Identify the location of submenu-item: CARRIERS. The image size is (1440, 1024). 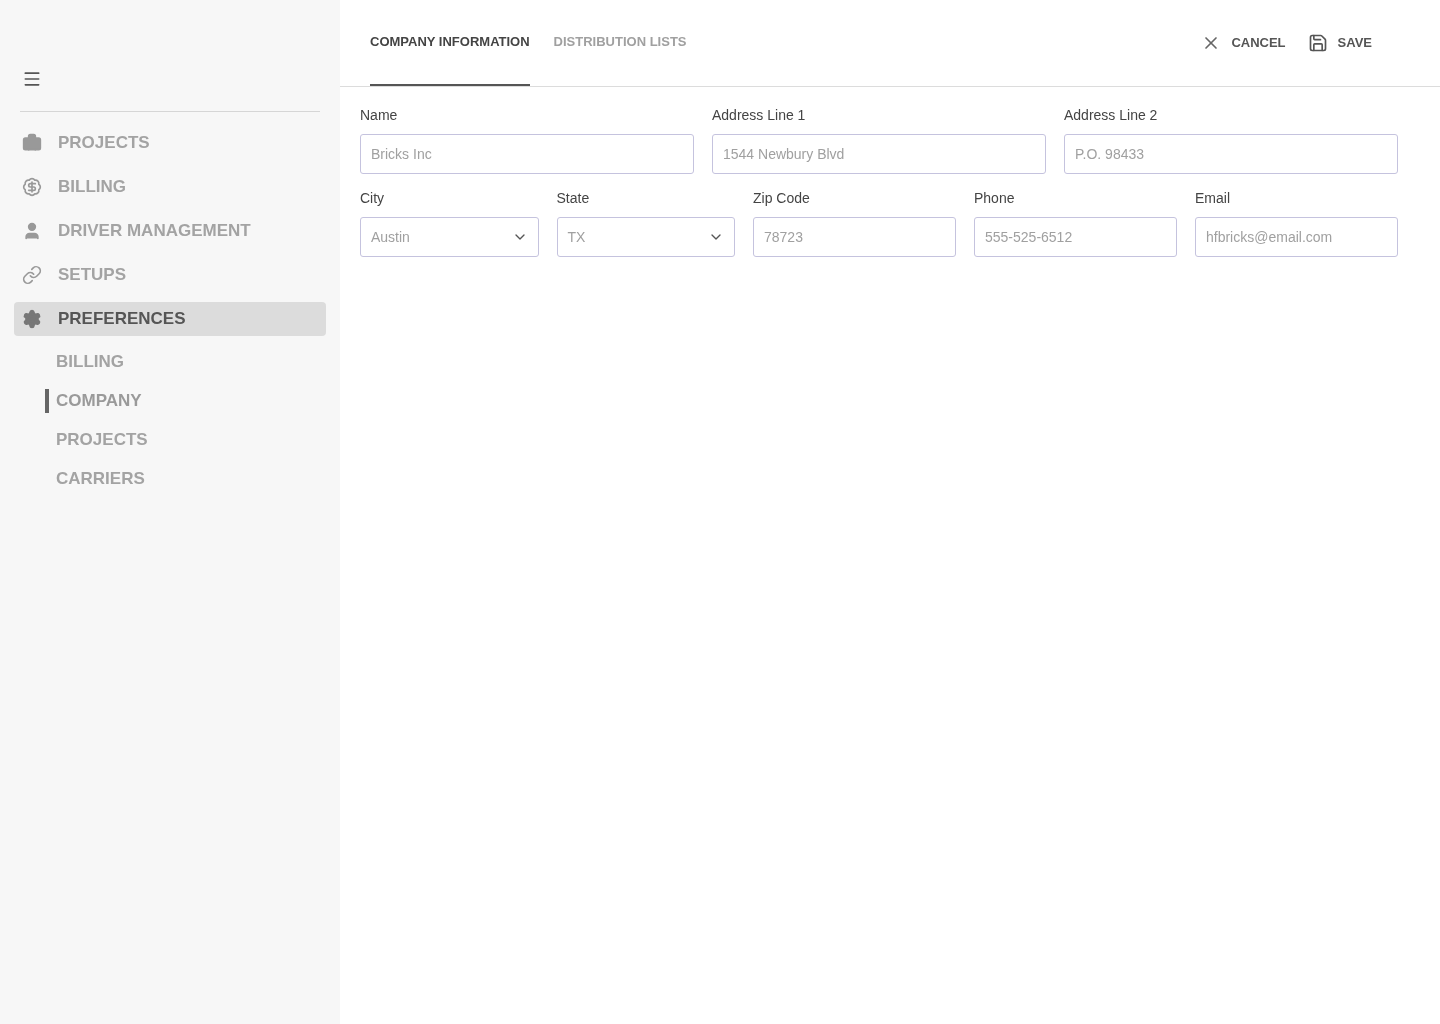
(95, 478).